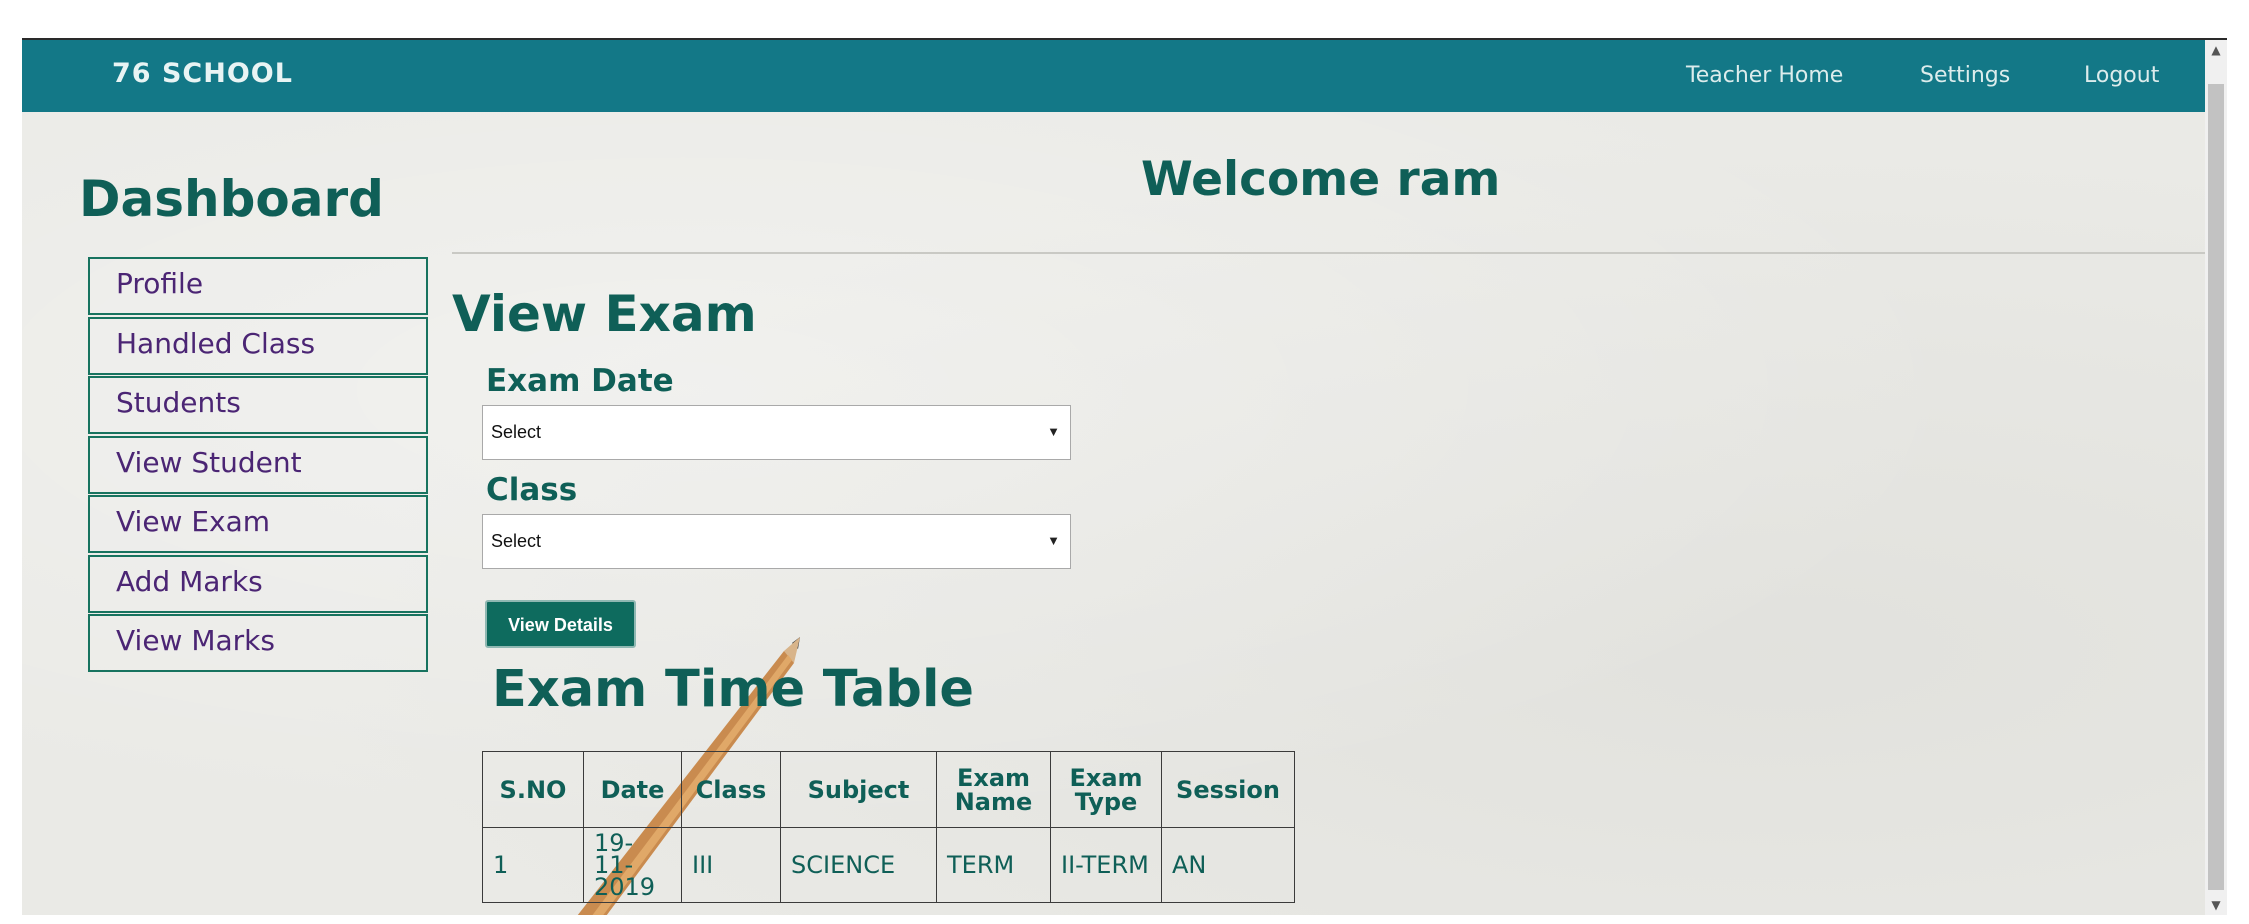  What do you see at coordinates (532, 490) in the screenshot?
I see `class-label: Class` at bounding box center [532, 490].